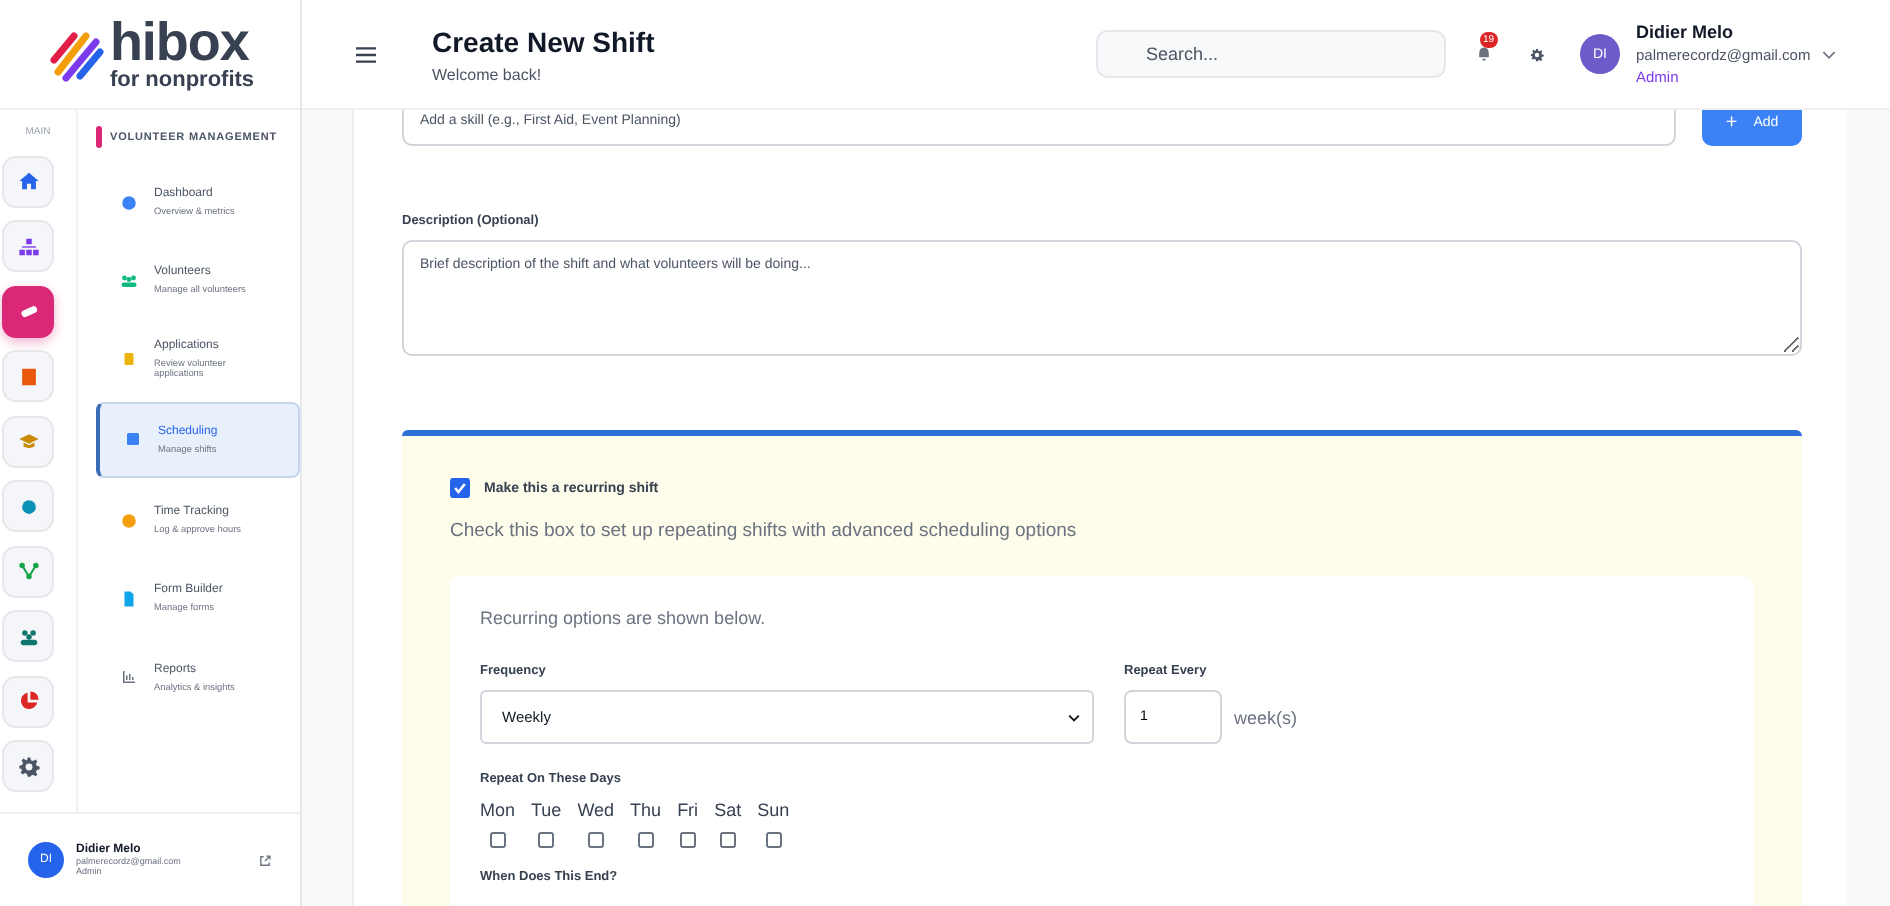 This screenshot has width=1890, height=906. Describe the element at coordinates (488, 74) in the screenshot. I see `page-subtitle: Welcome back!` at that location.